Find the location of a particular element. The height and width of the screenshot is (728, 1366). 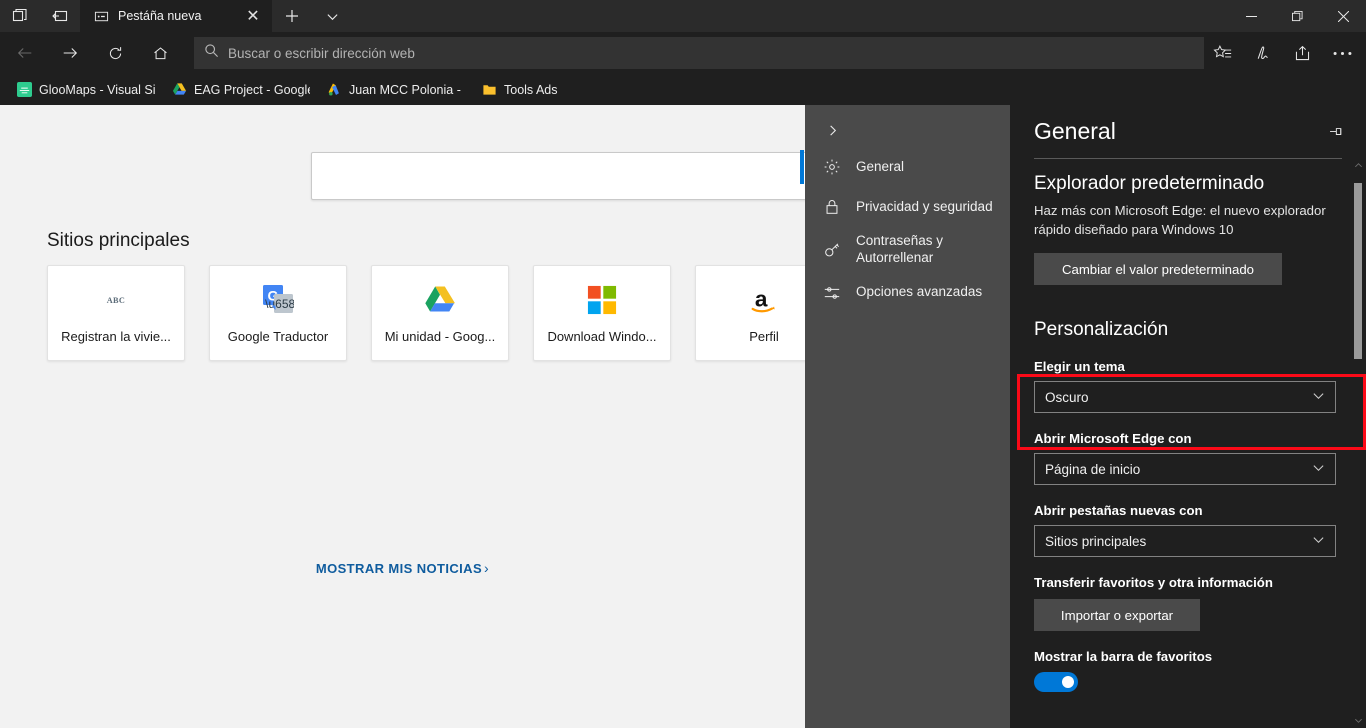

forward-icon is located at coordinates (70, 53).